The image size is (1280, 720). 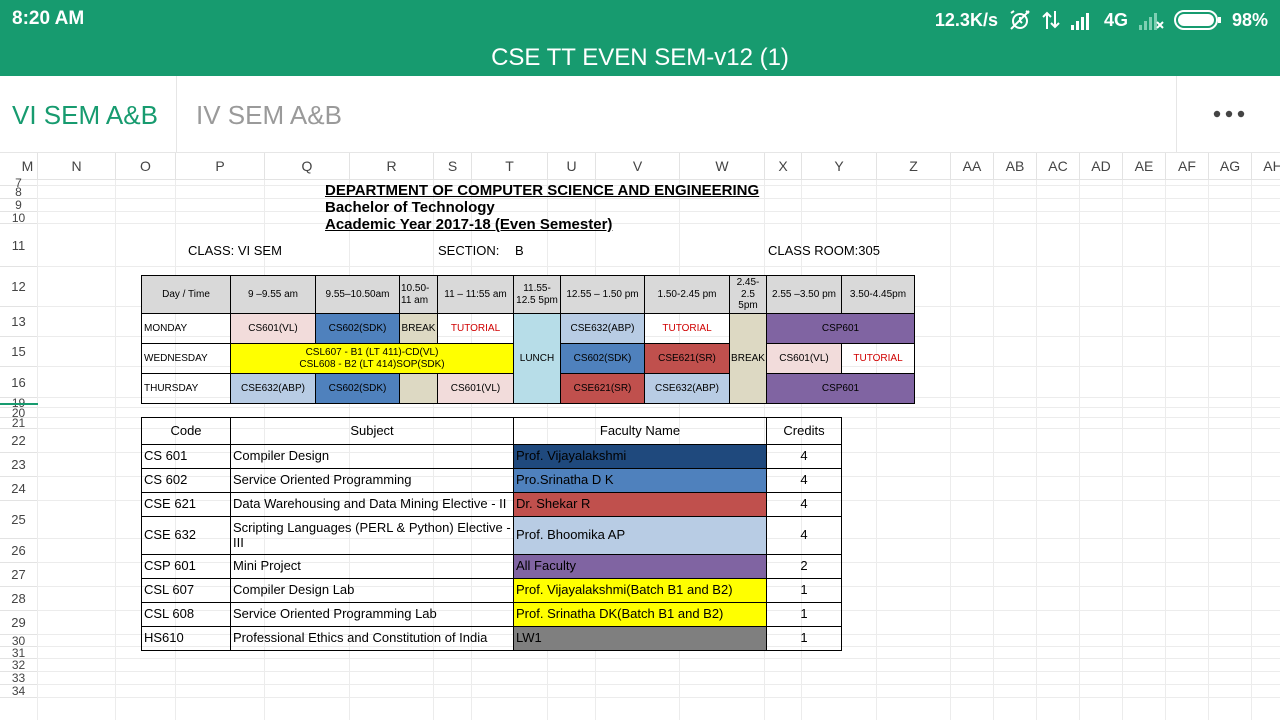 I want to click on tt-header-slot: 2.55 –3.50 pm, so click(x=804, y=294).